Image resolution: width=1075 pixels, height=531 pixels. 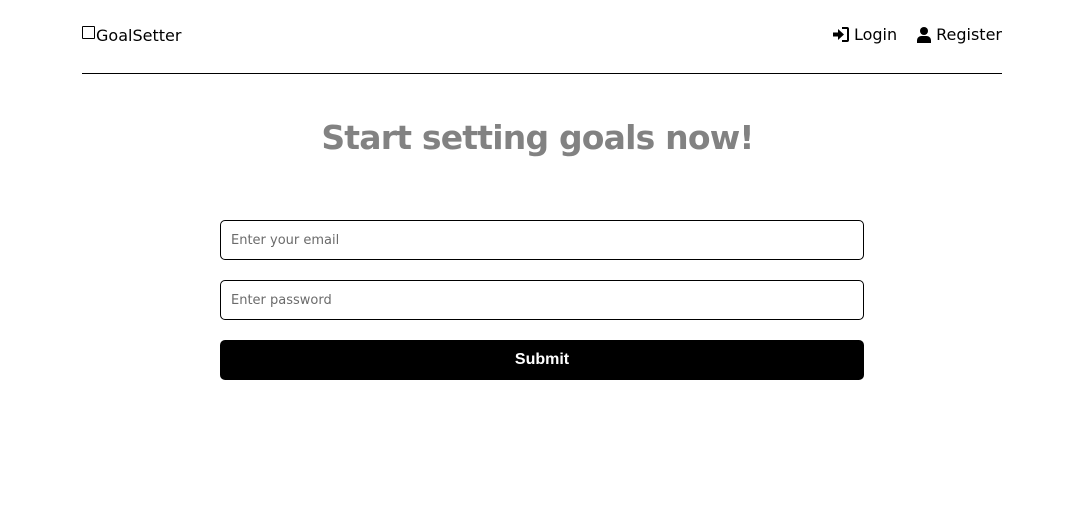 I want to click on logo-text: GoalSetter, so click(x=139, y=35).